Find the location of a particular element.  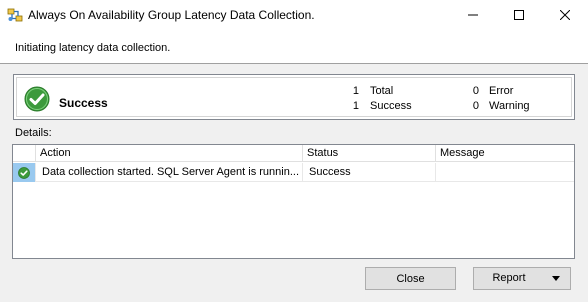

maximize-icon is located at coordinates (519, 15).